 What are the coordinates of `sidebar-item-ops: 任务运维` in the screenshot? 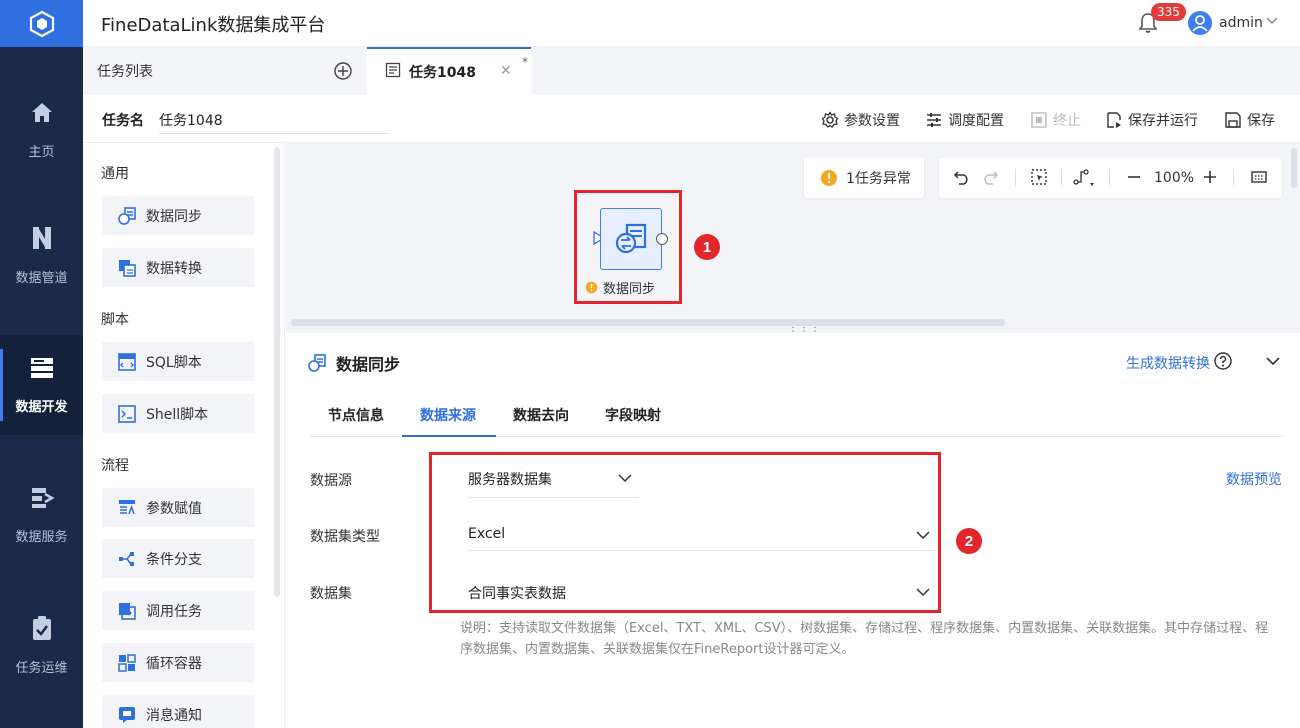 It's located at (41, 645).